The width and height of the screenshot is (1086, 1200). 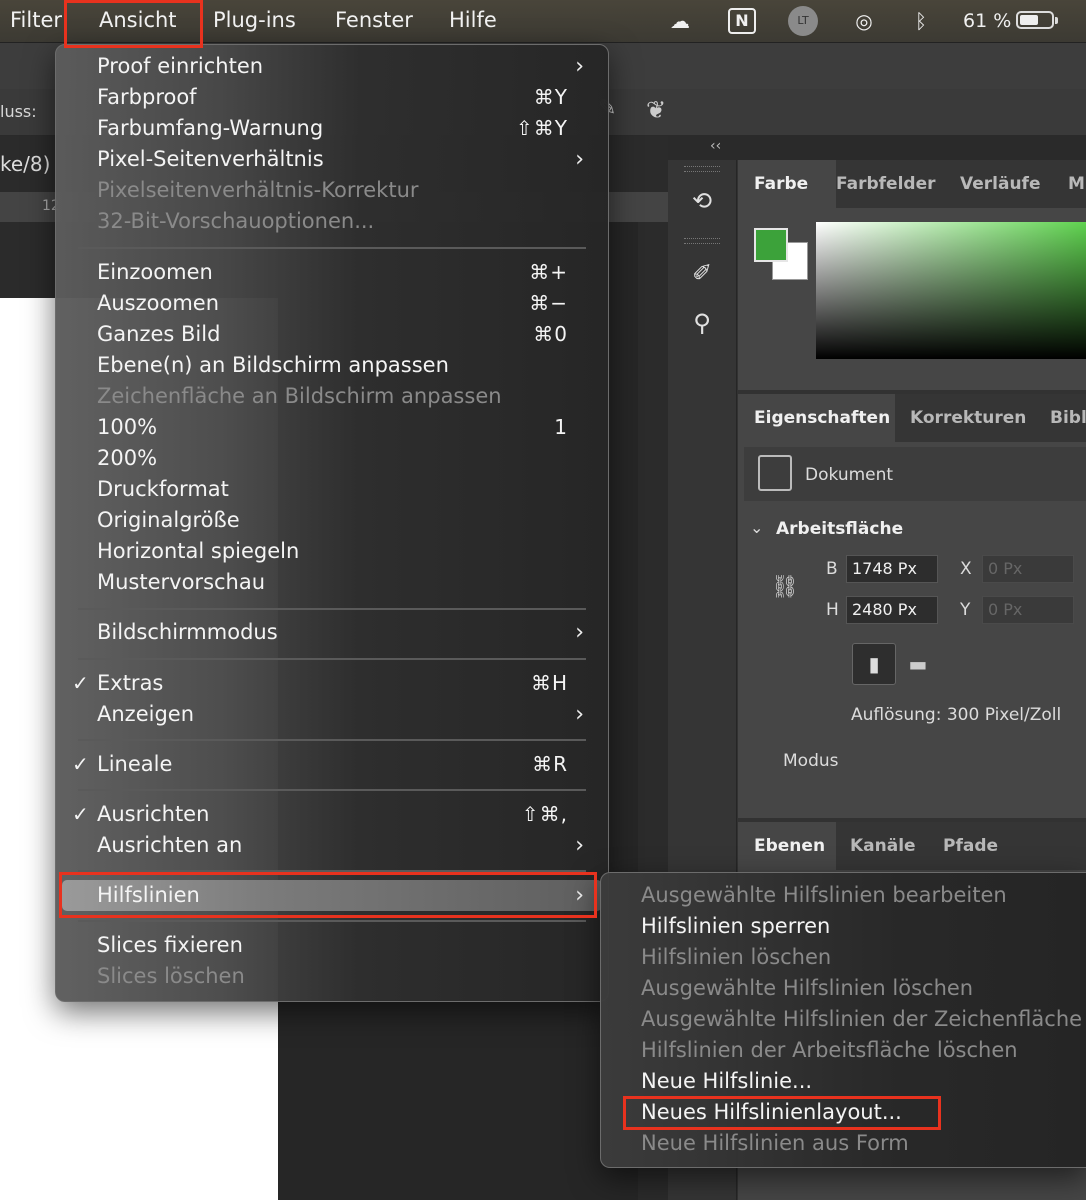 I want to click on width-field: 1748 Px, so click(x=892, y=569).